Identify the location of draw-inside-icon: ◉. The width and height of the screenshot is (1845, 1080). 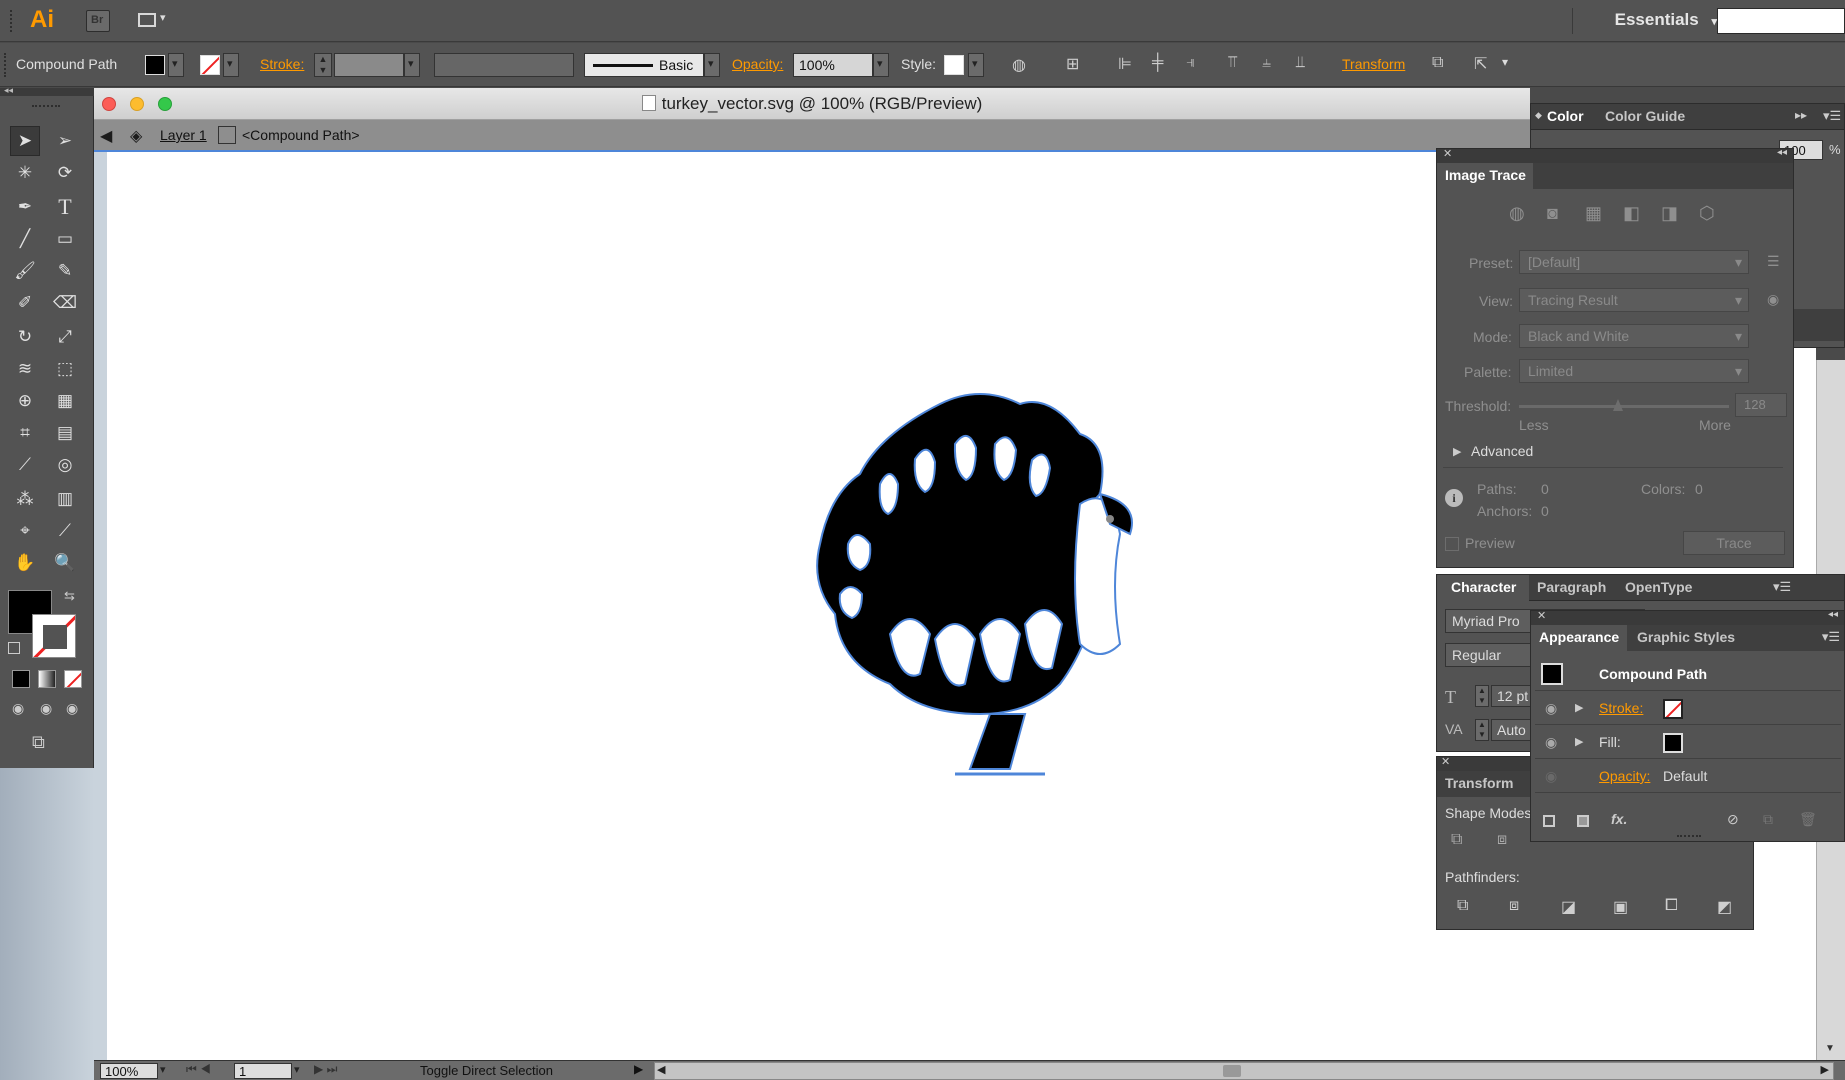
(72, 708).